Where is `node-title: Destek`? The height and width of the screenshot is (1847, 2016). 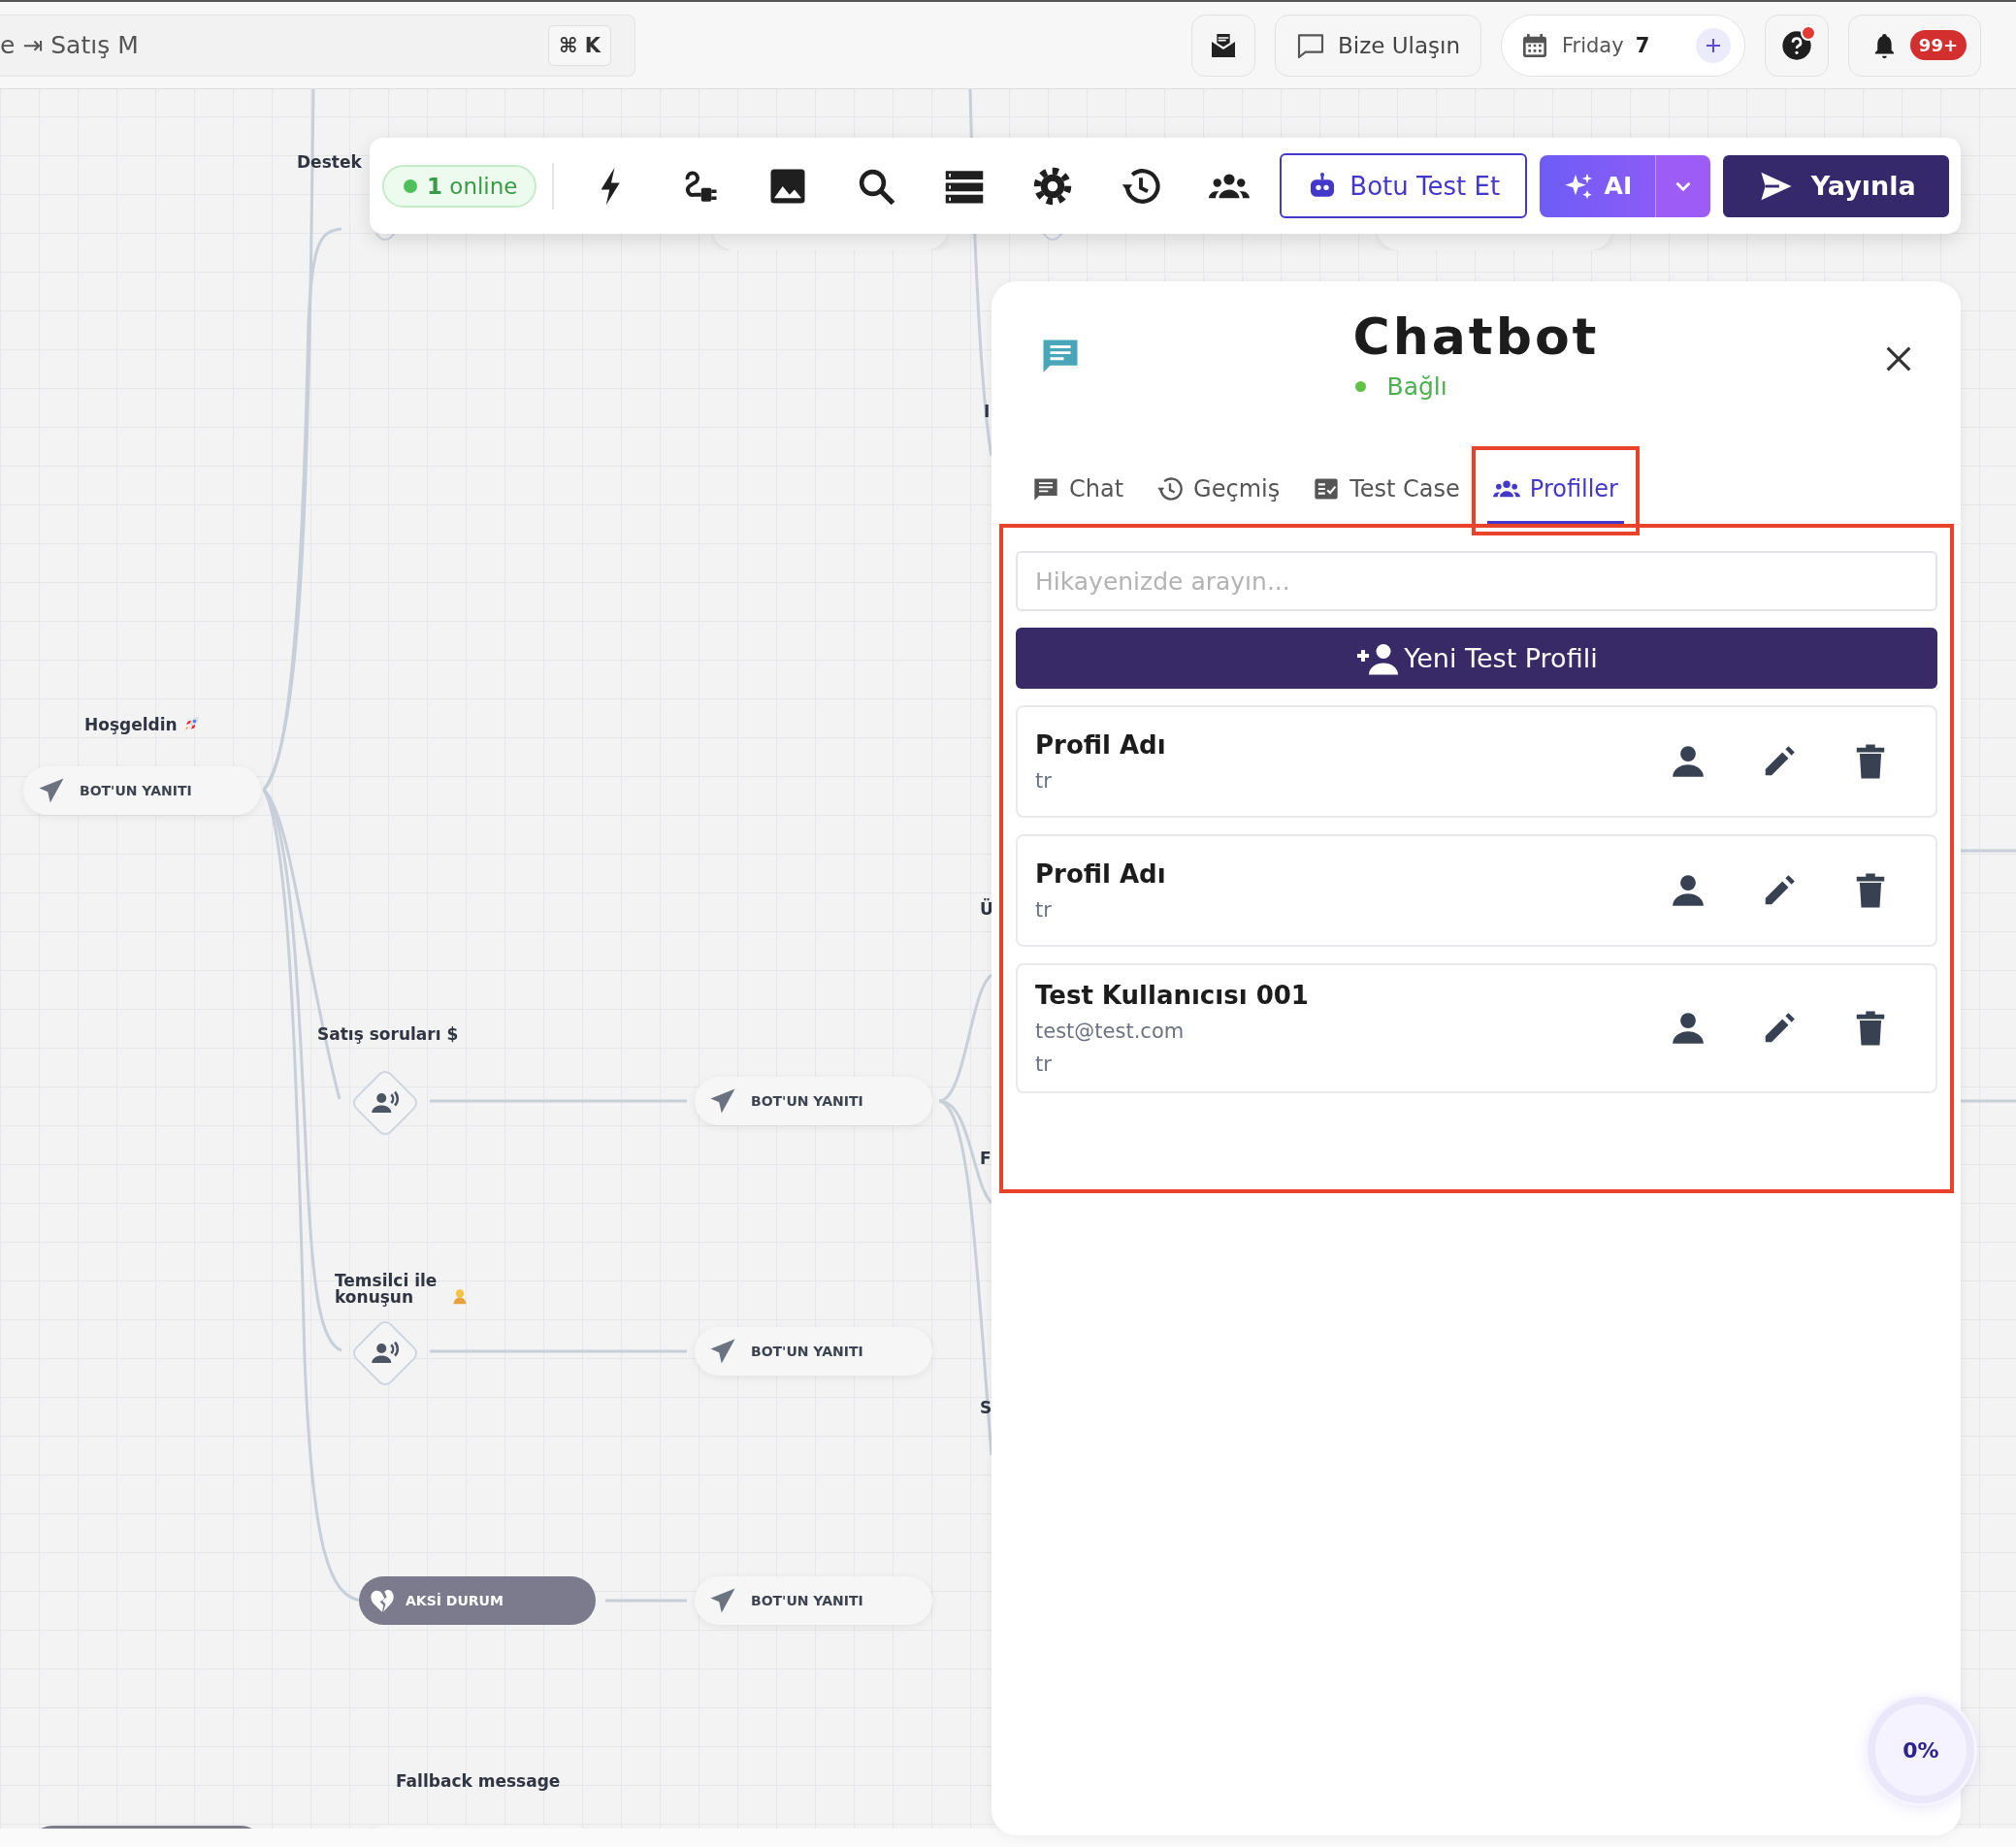
node-title: Destek is located at coordinates (329, 162).